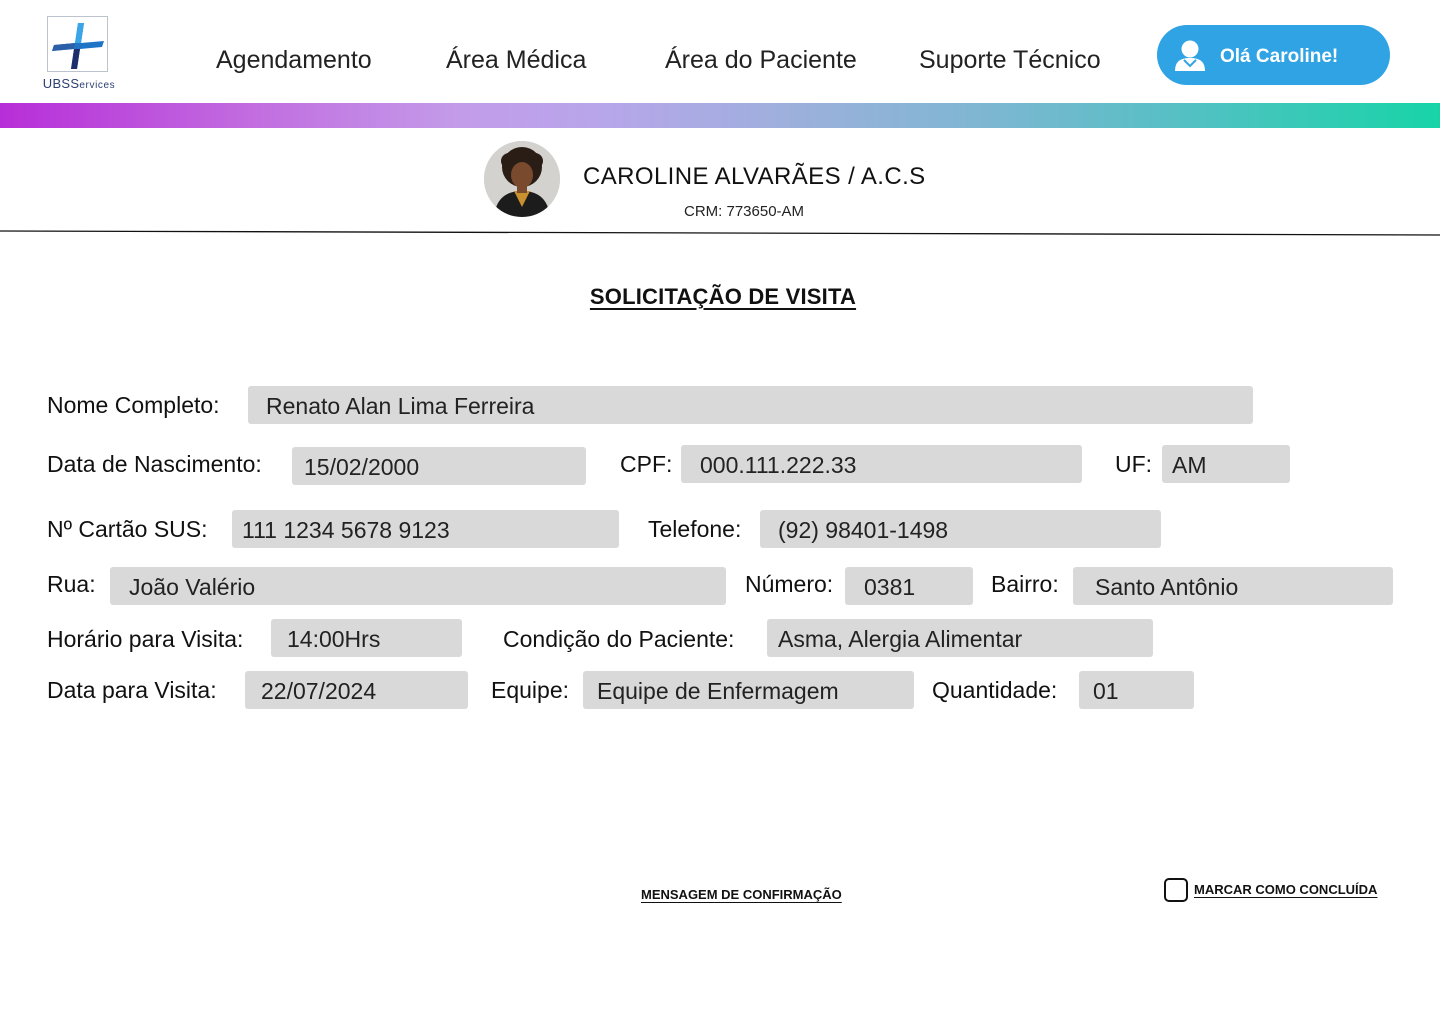 This screenshot has width=1440, height=1024. What do you see at coordinates (77, 44) in the screenshot?
I see `cross-logo-icon` at bounding box center [77, 44].